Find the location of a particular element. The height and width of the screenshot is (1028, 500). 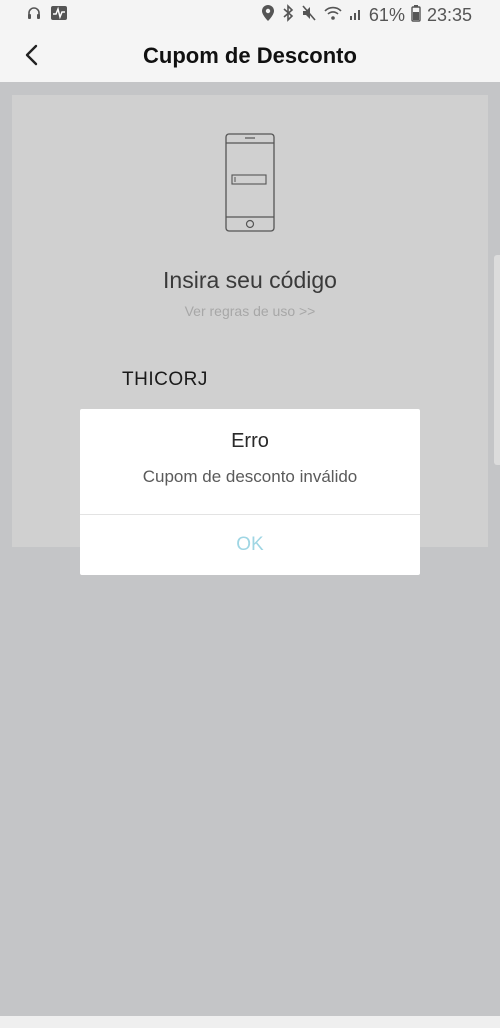

mute-icon is located at coordinates (309, 15).